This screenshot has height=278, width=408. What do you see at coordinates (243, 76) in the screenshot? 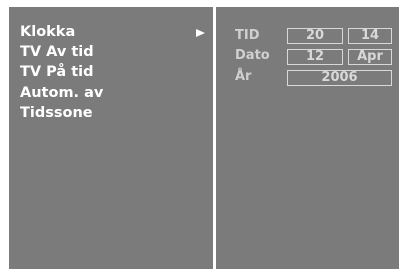
I see `year-label: År` at bounding box center [243, 76].